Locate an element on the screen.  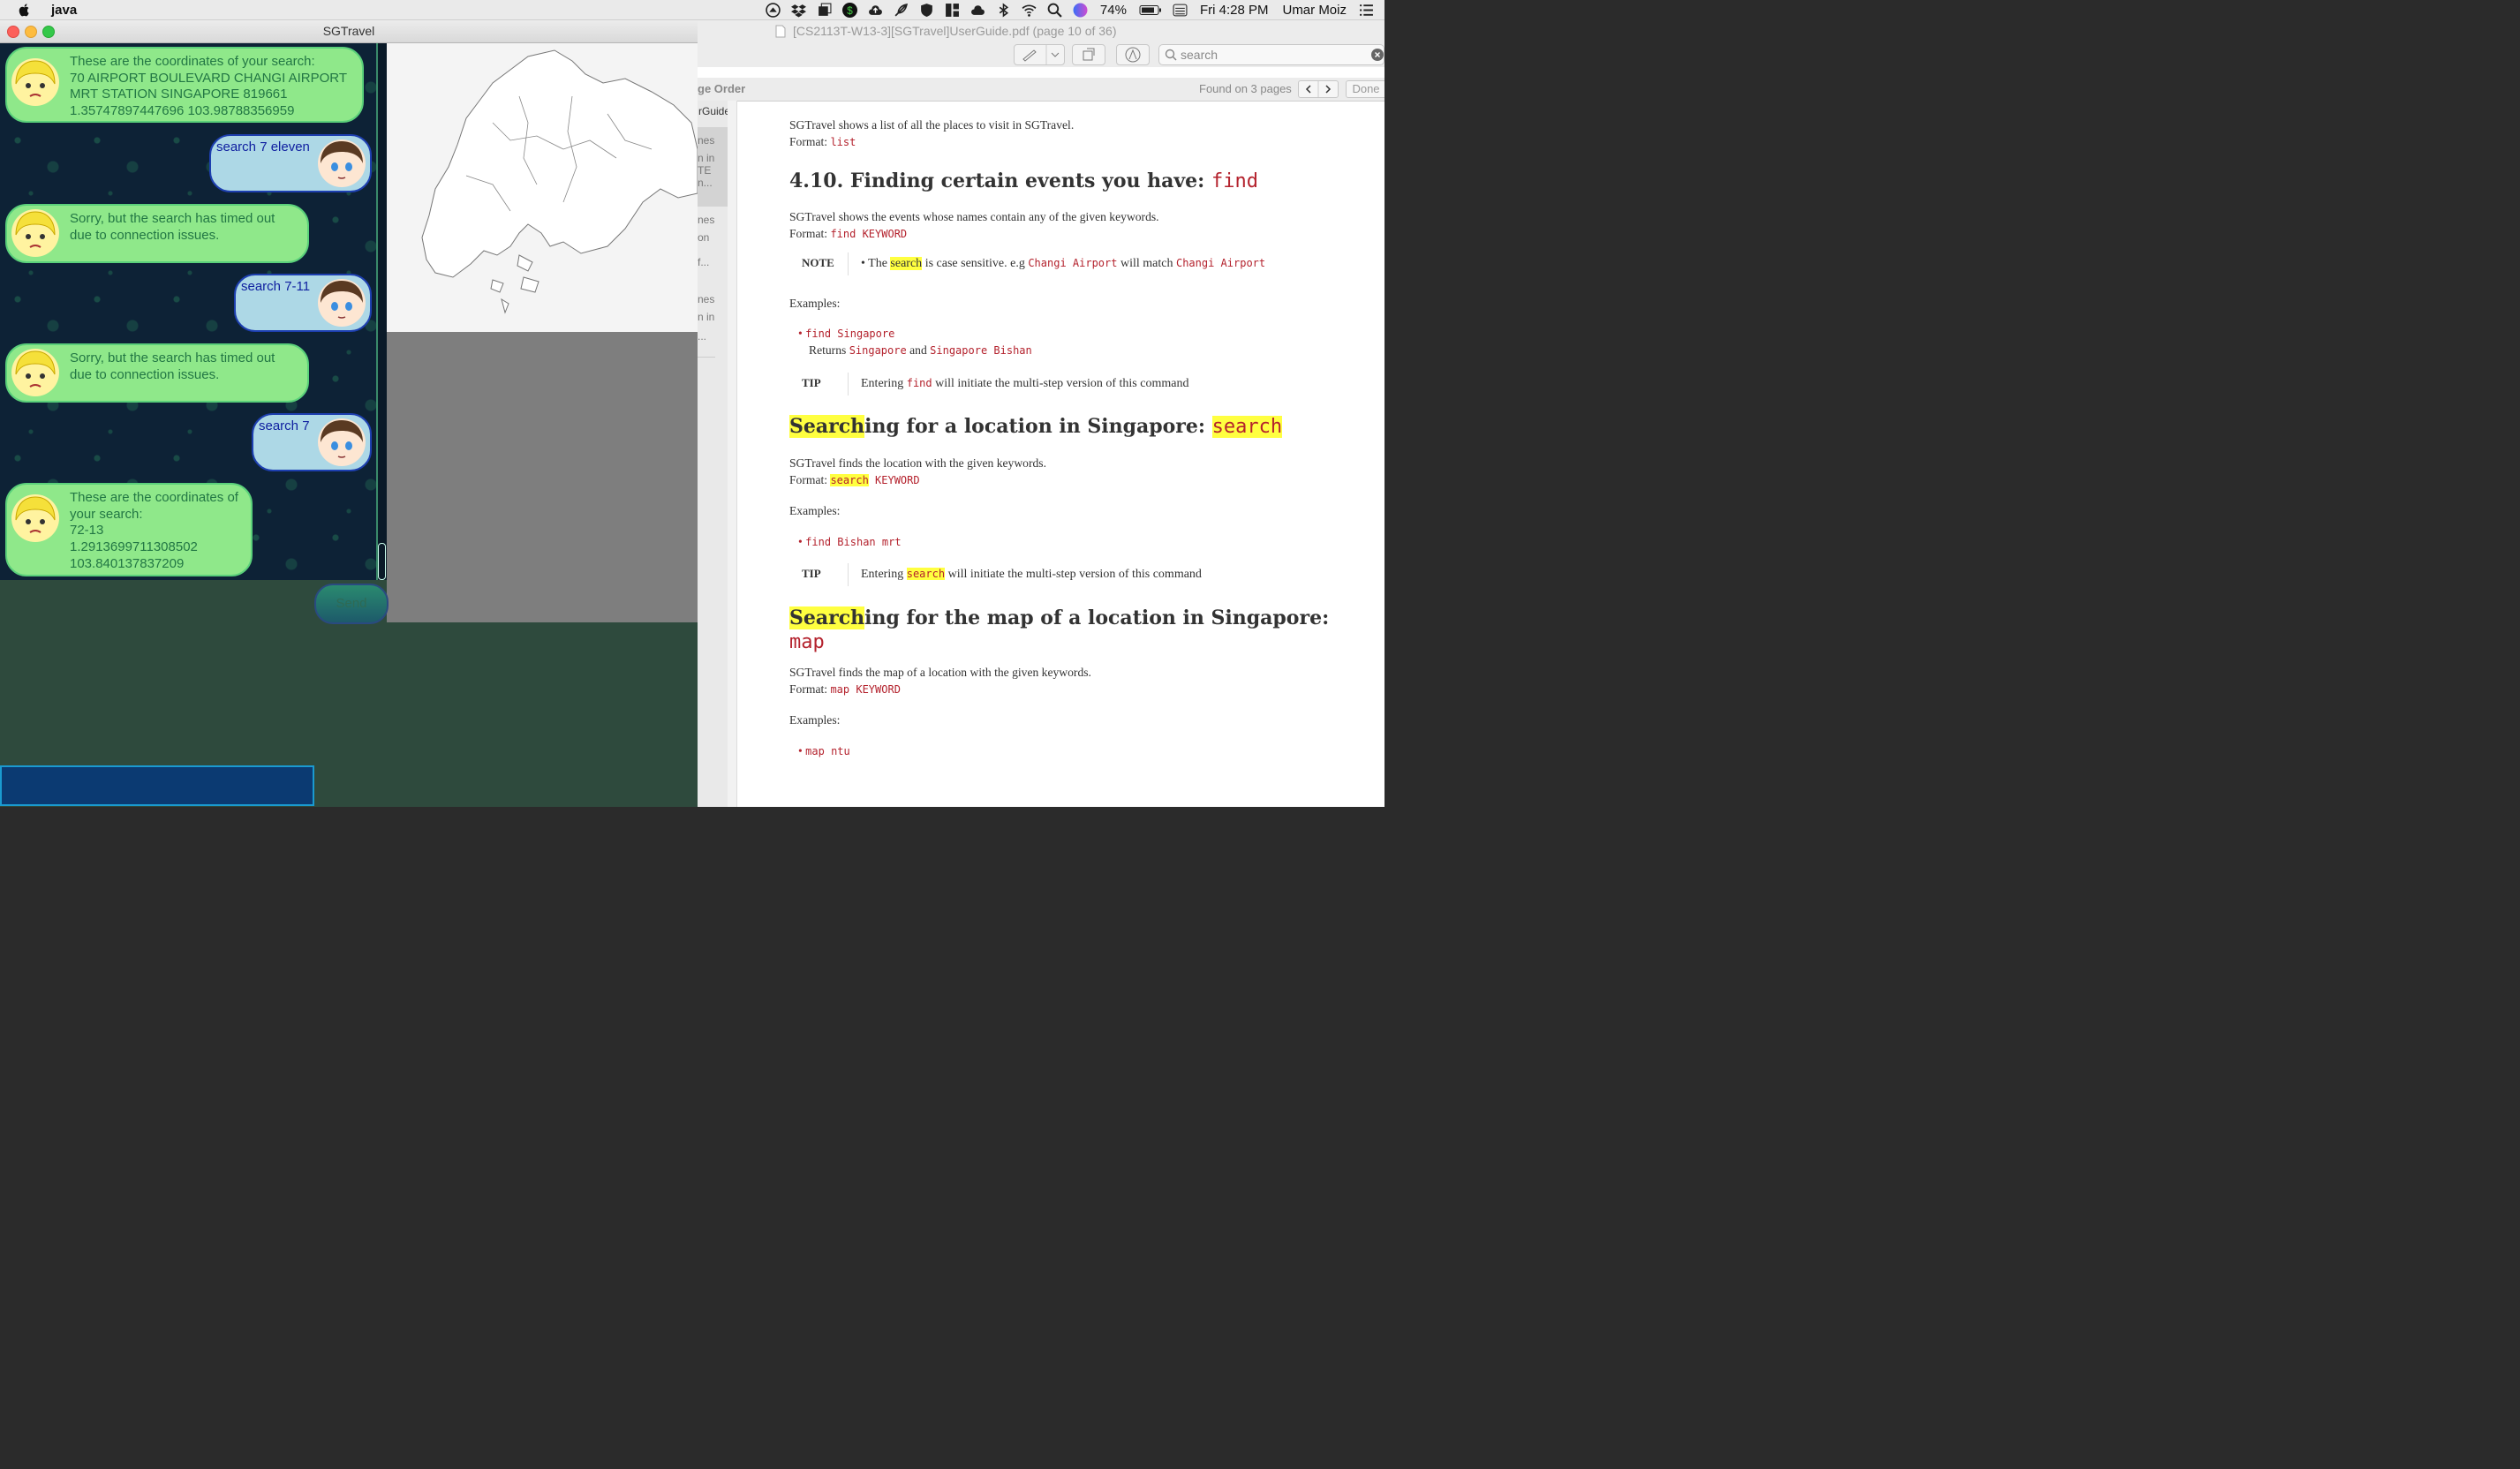
search-field: search is located at coordinates (1271, 54).